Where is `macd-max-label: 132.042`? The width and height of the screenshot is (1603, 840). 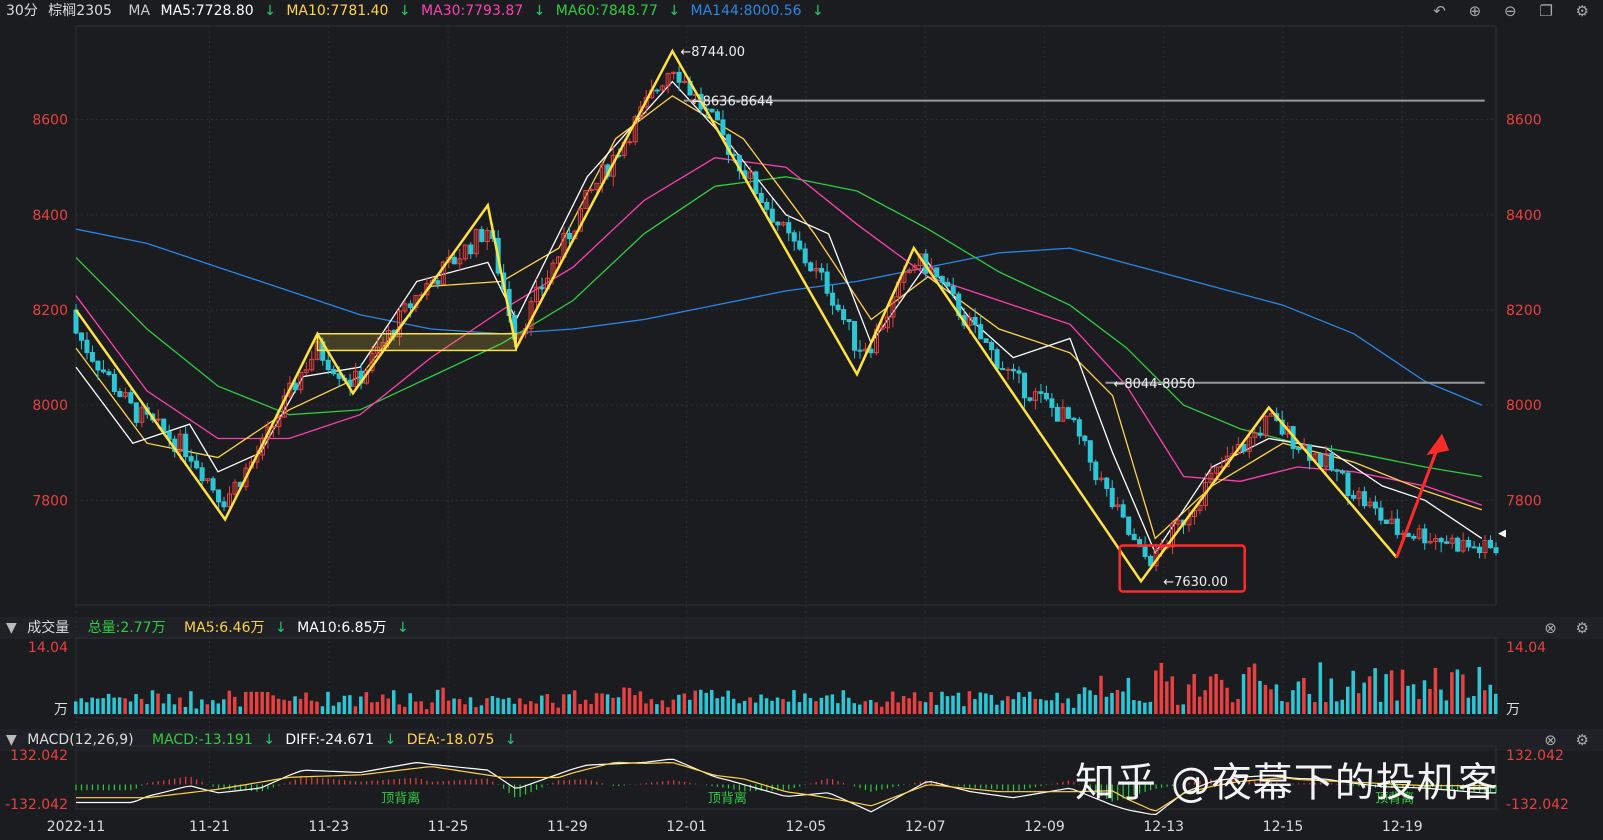
macd-max-label: 132.042 is located at coordinates (39, 756).